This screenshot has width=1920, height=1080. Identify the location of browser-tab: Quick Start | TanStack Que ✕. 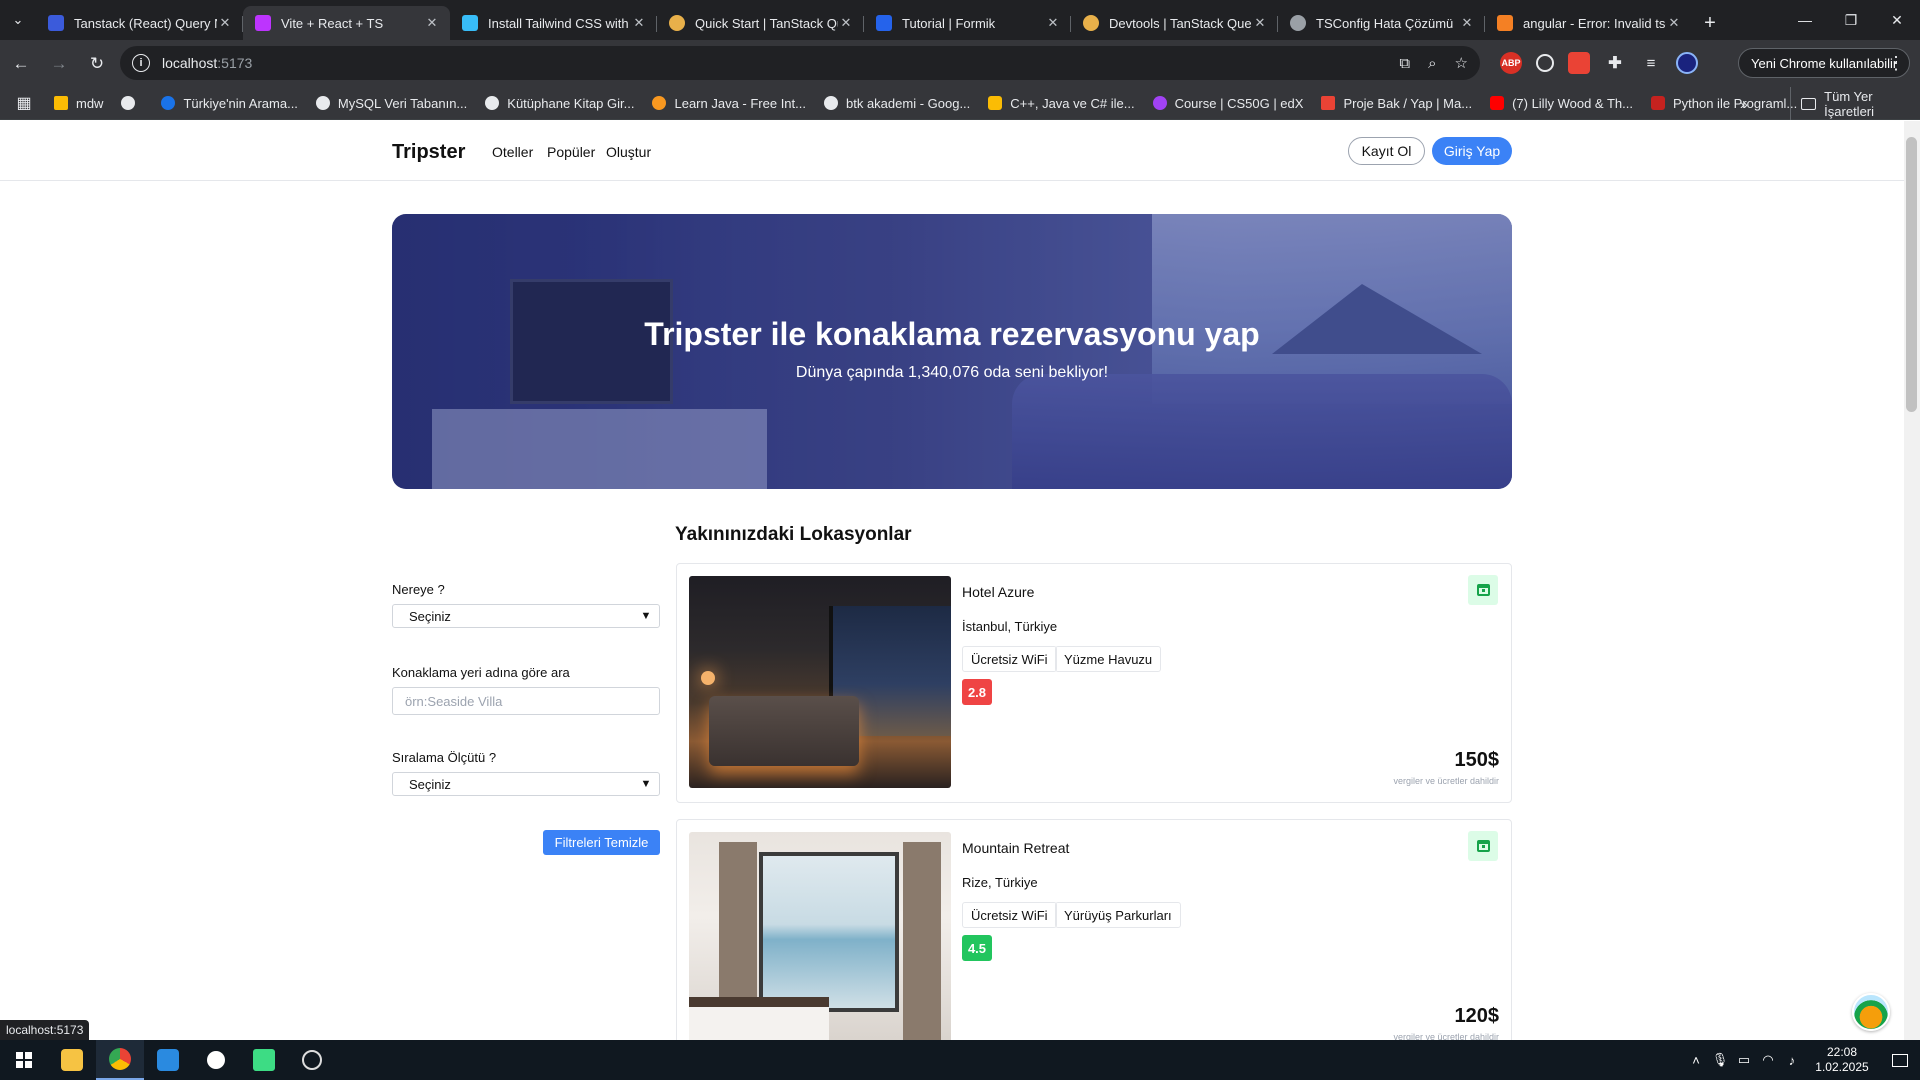
(760, 23).